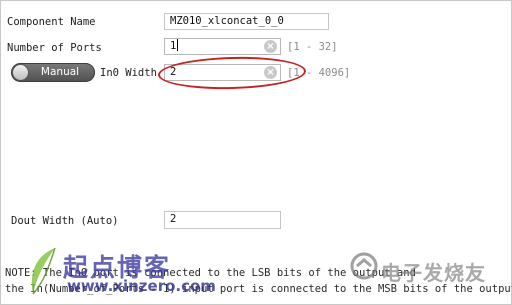  I want to click on watermark-left-url: www.xinzero.com, so click(141, 286).